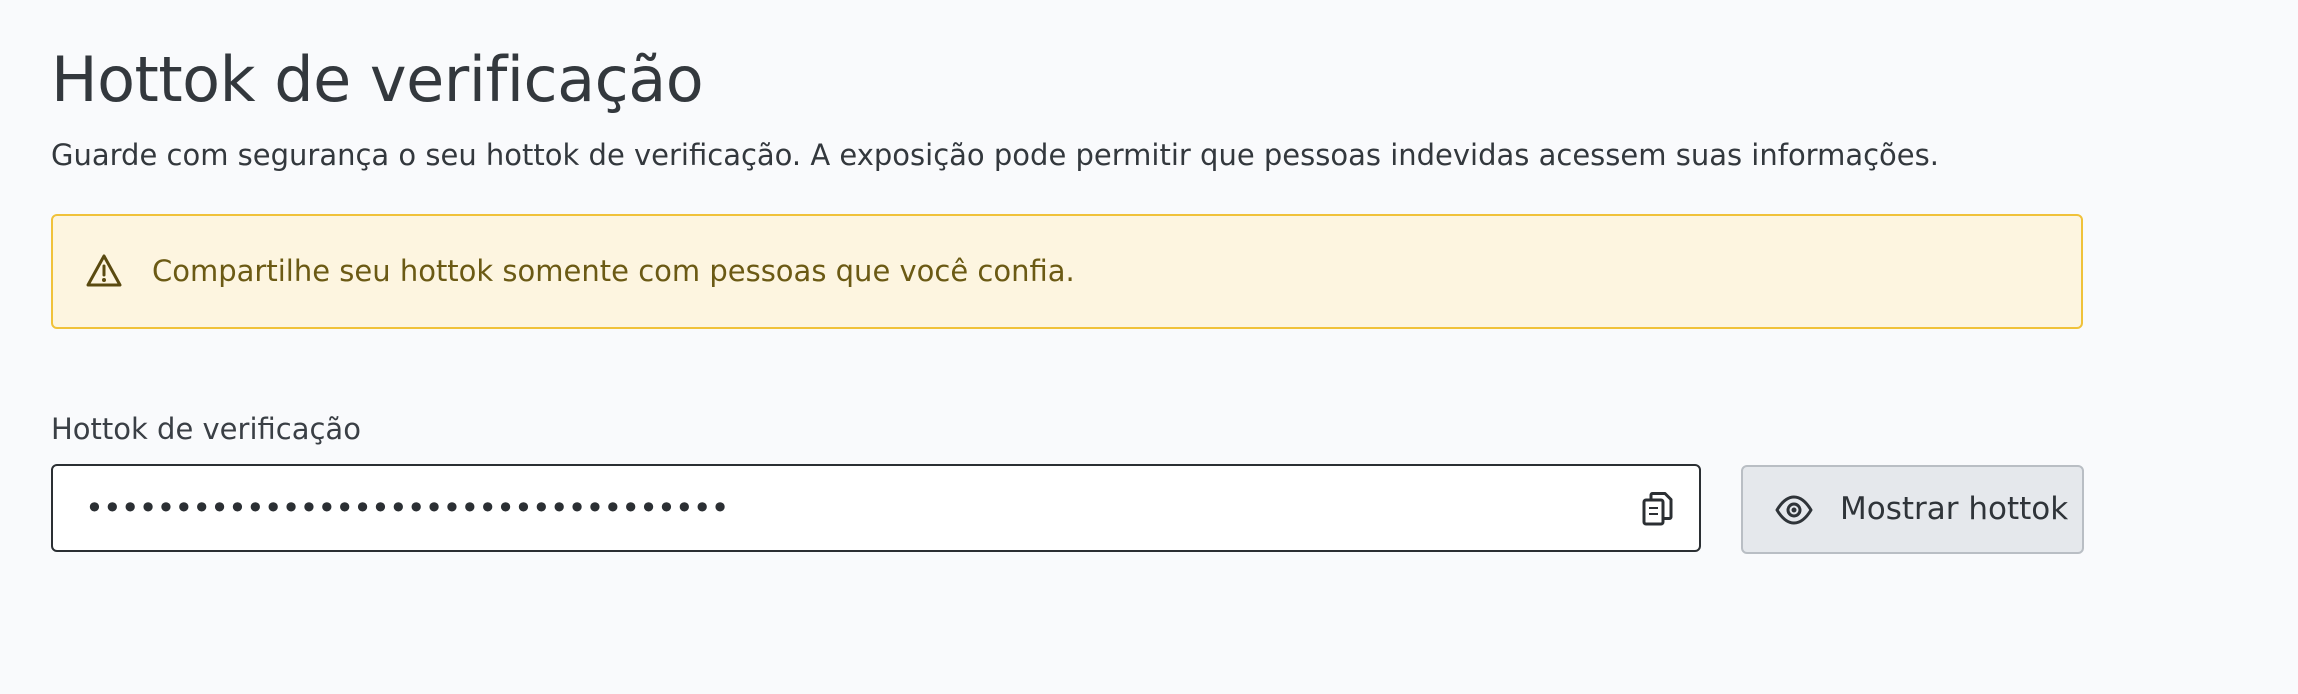 This screenshot has height=694, width=2298. I want to click on hottok-field-label: Hottok de verificação, so click(206, 429).